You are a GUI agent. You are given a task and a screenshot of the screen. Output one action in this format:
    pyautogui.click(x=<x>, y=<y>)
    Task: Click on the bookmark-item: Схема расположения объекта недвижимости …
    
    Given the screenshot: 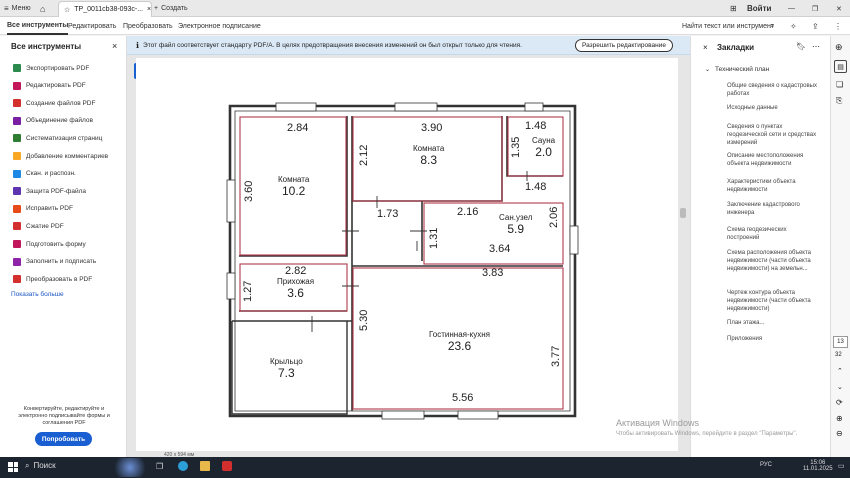 What is the action you would take?
    pyautogui.click(x=772, y=261)
    